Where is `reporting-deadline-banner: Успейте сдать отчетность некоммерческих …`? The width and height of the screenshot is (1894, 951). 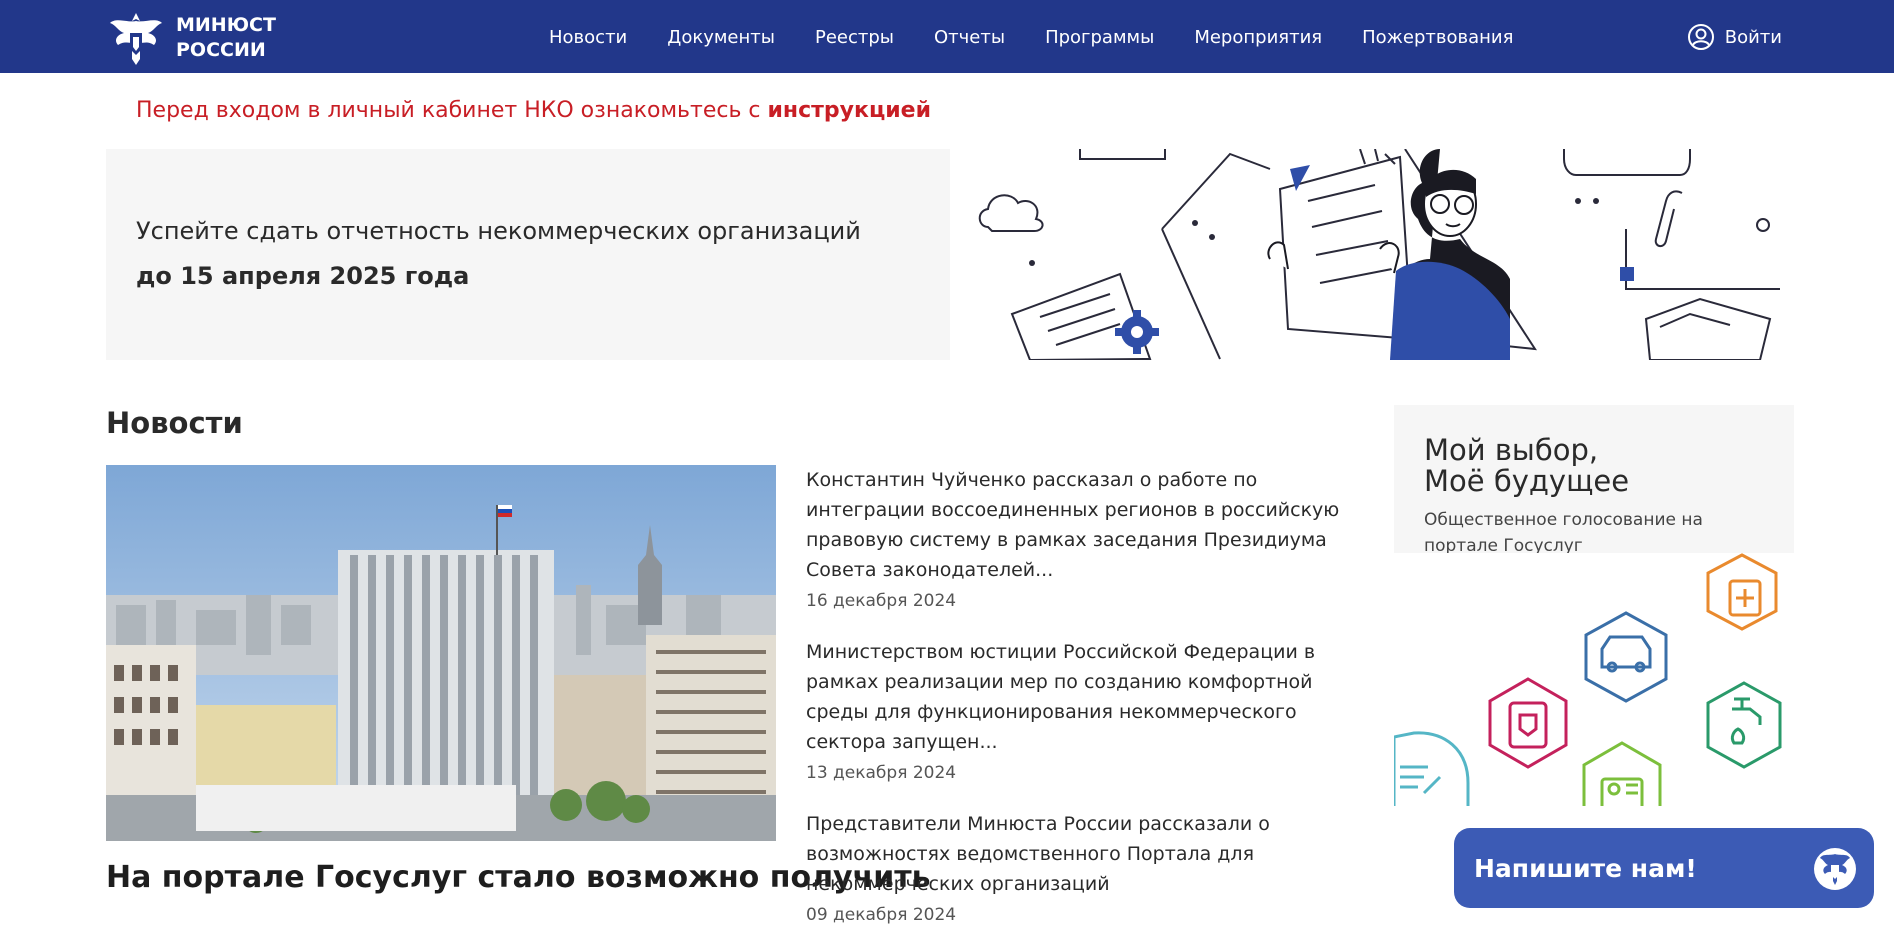
reporting-deadline-banner: Успейте сдать отчетность некоммерческих … is located at coordinates (528, 254).